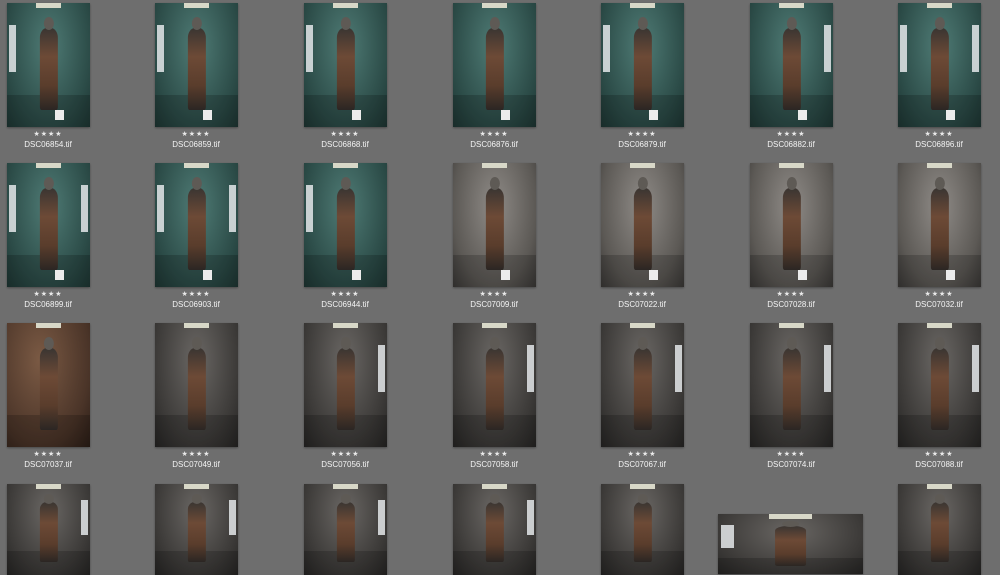  What do you see at coordinates (196, 304) in the screenshot?
I see `thumbnail-filename: DSC06903.tif` at bounding box center [196, 304].